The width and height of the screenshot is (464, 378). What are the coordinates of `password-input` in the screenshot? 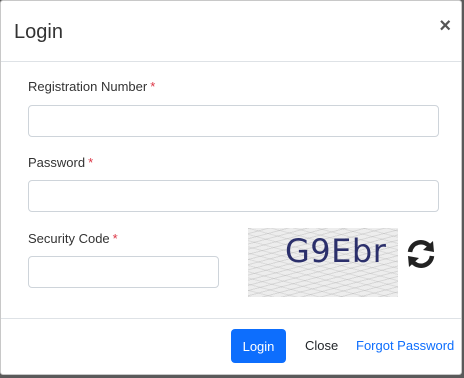 It's located at (233, 196).